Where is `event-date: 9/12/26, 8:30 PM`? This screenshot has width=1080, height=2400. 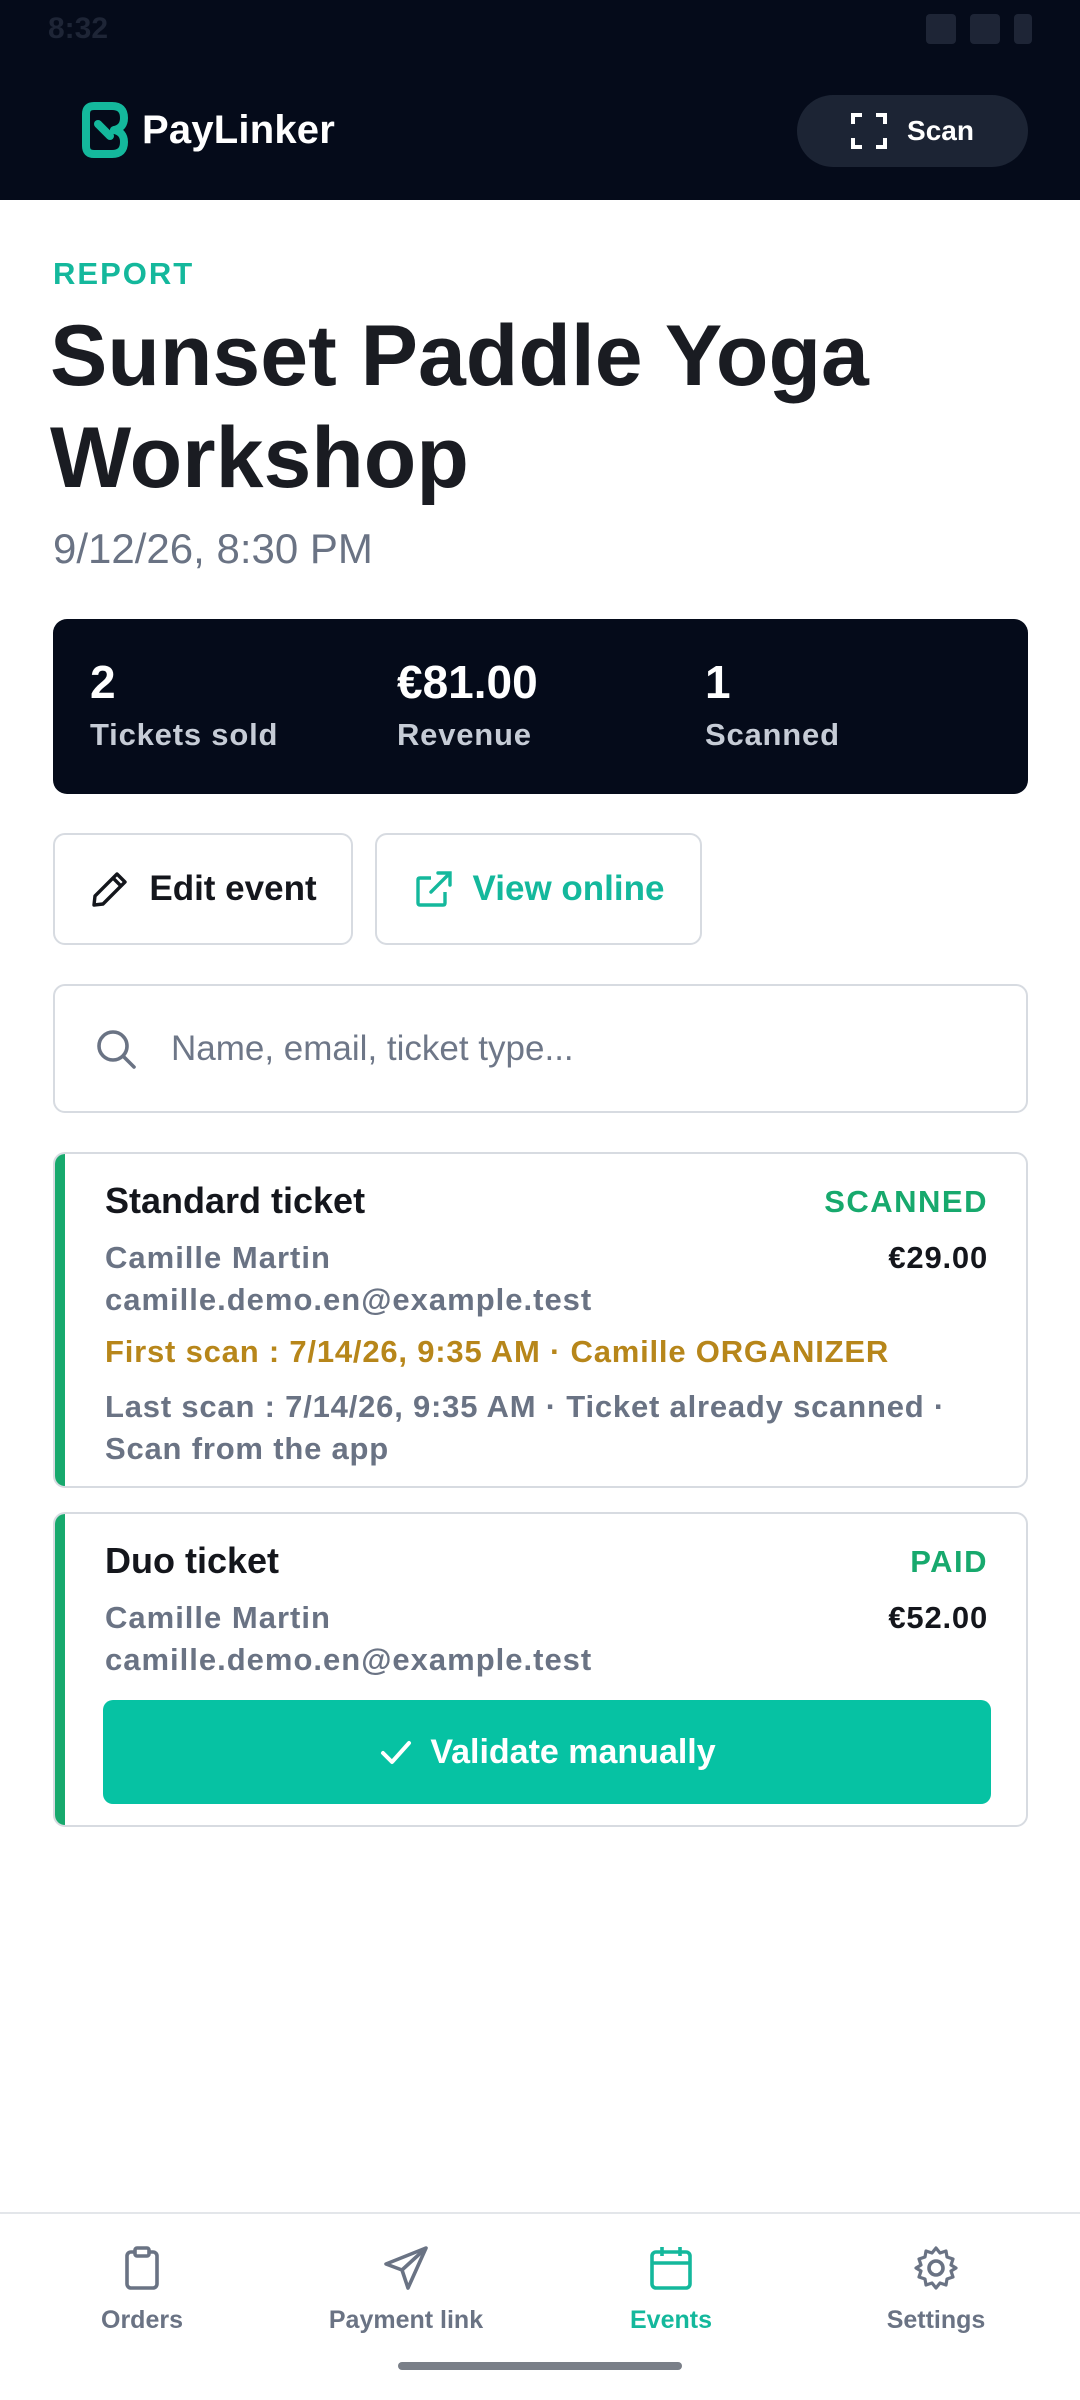 event-date: 9/12/26, 8:30 PM is located at coordinates (213, 548).